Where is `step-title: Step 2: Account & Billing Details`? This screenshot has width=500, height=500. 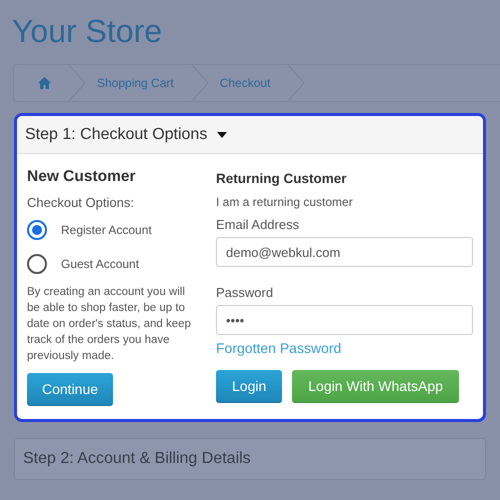
step-title: Step 2: Account & Billing Details is located at coordinates (137, 459).